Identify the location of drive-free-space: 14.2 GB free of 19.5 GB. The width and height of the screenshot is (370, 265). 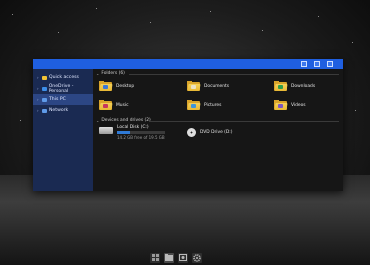
(141, 137).